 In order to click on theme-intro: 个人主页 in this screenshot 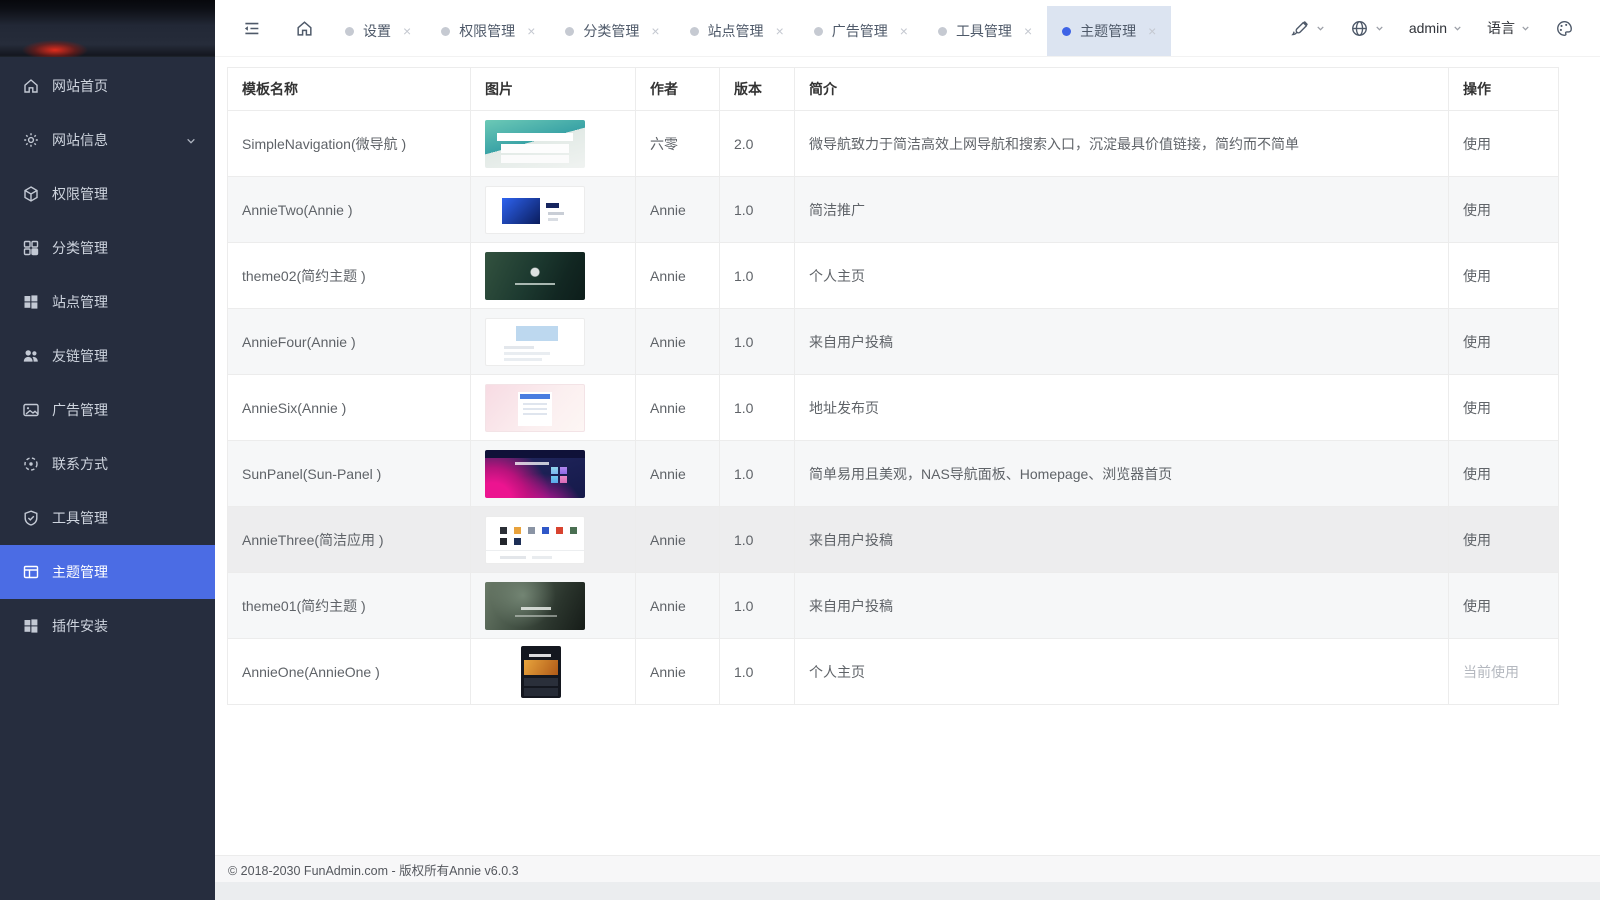, I will do `click(1121, 275)`.